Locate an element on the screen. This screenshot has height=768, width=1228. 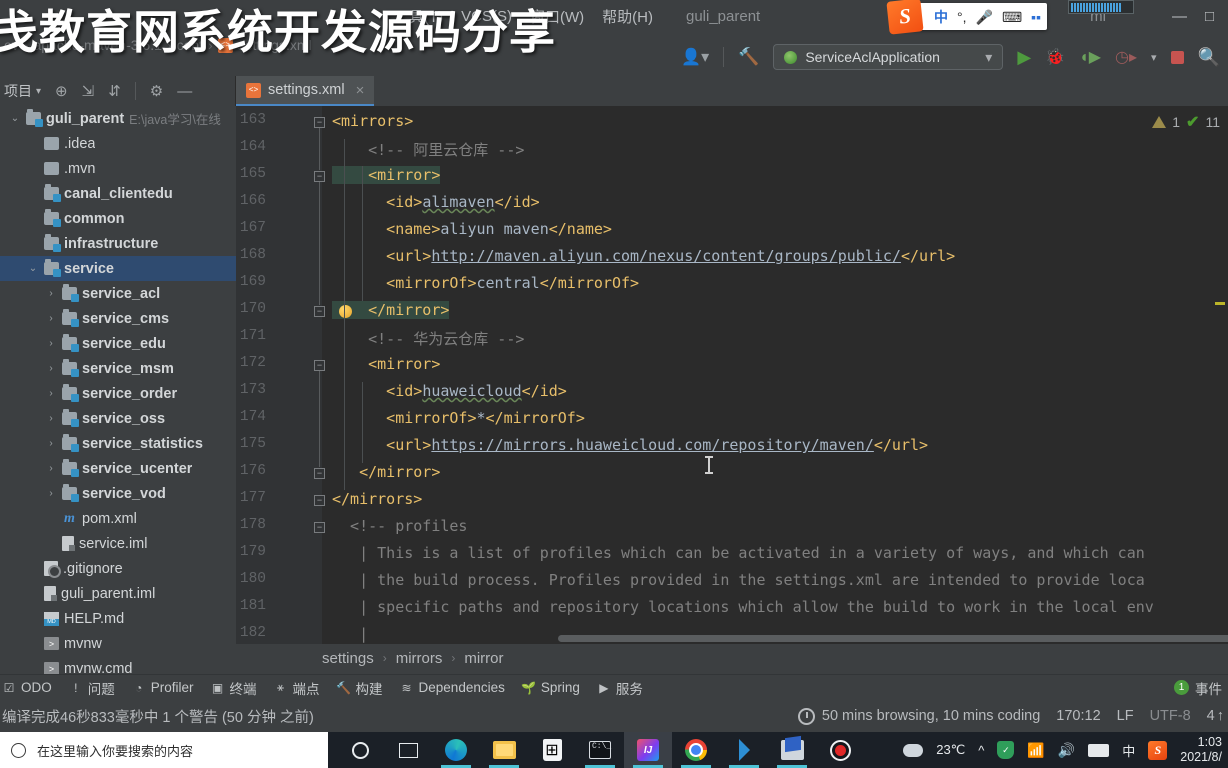
taskbar-navicat-icon is located at coordinates (792, 750).